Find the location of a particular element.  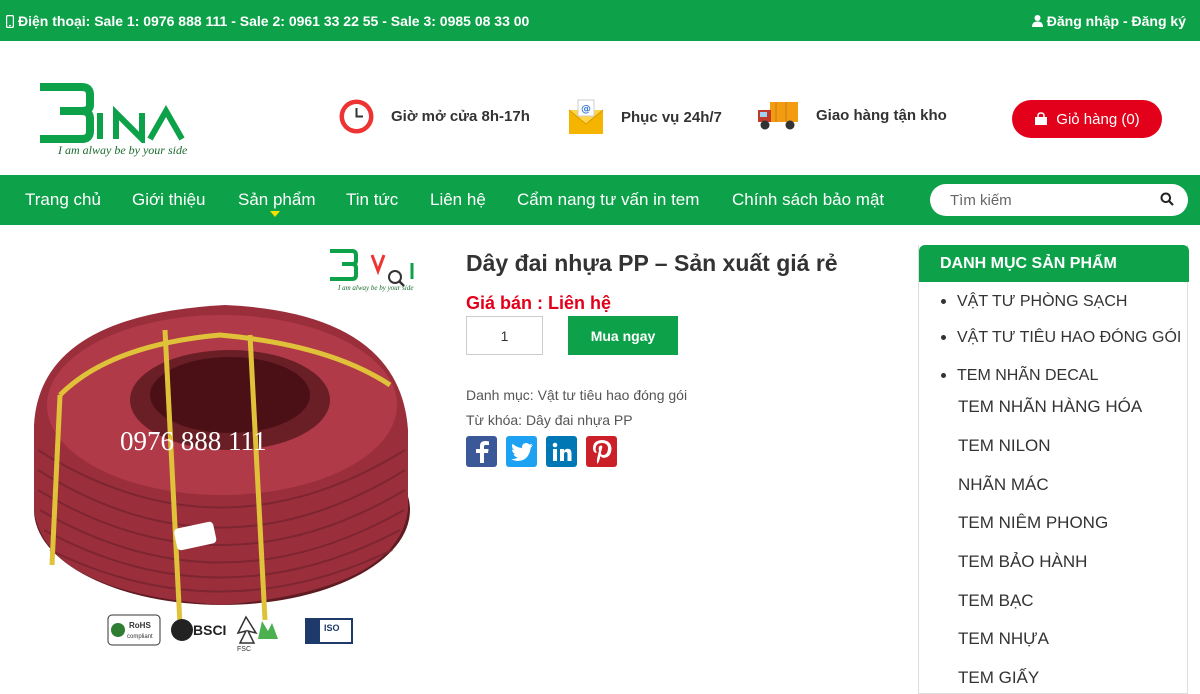

nav-item-label-guide: Cẩm nang tư vấn in tem is located at coordinates (608, 200).